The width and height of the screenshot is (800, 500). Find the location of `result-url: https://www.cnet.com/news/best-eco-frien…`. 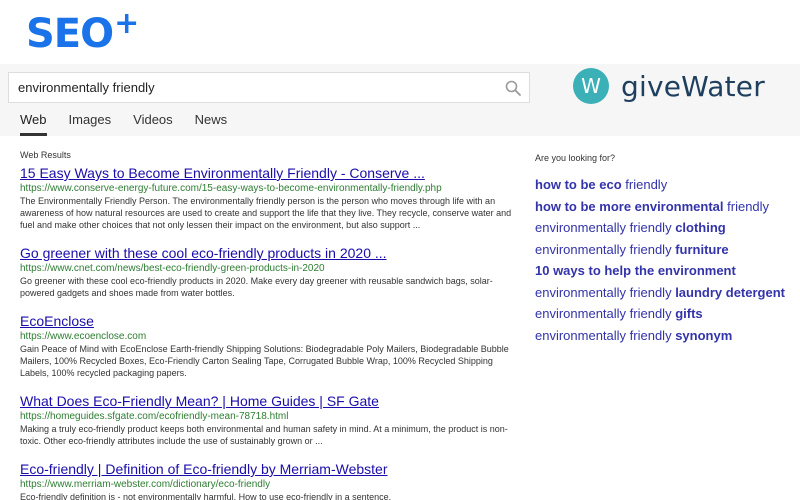

result-url: https://www.cnet.com/news/best-eco-frien… is located at coordinates (172, 268).